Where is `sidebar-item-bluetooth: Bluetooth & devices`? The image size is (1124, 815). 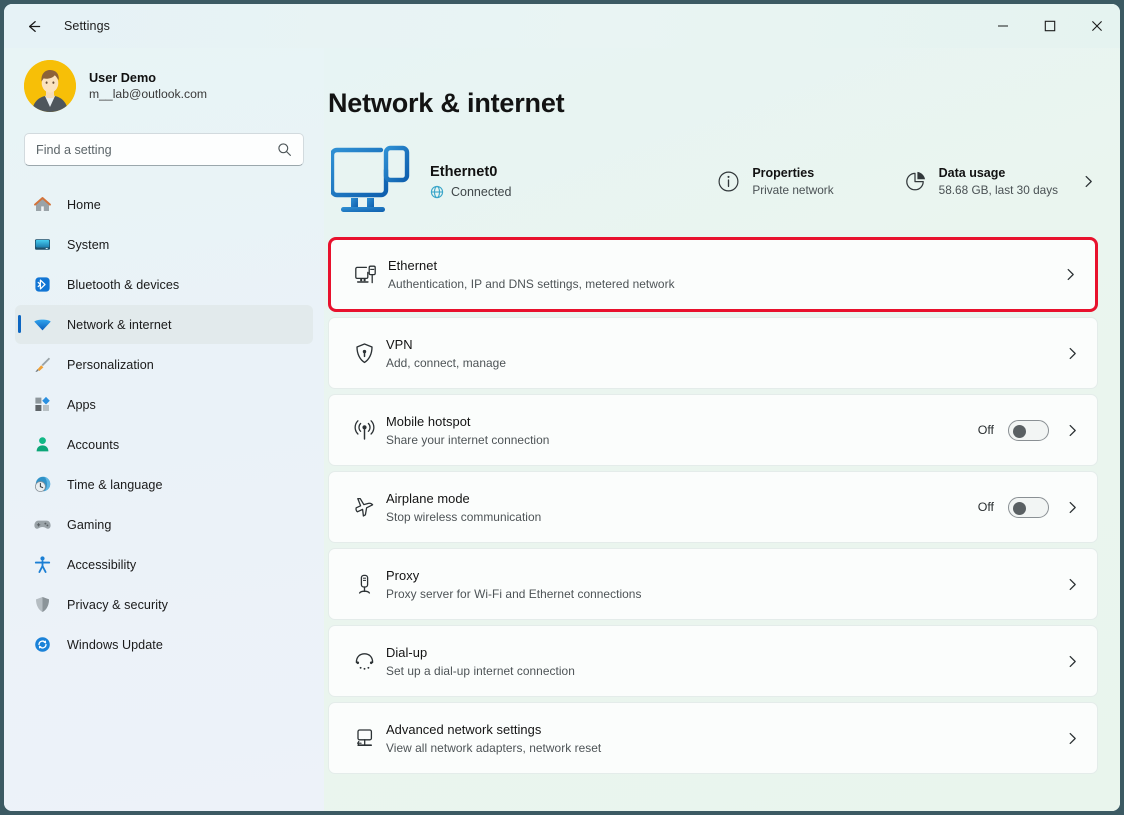
sidebar-item-bluetooth: Bluetooth & devices is located at coordinates (164, 284).